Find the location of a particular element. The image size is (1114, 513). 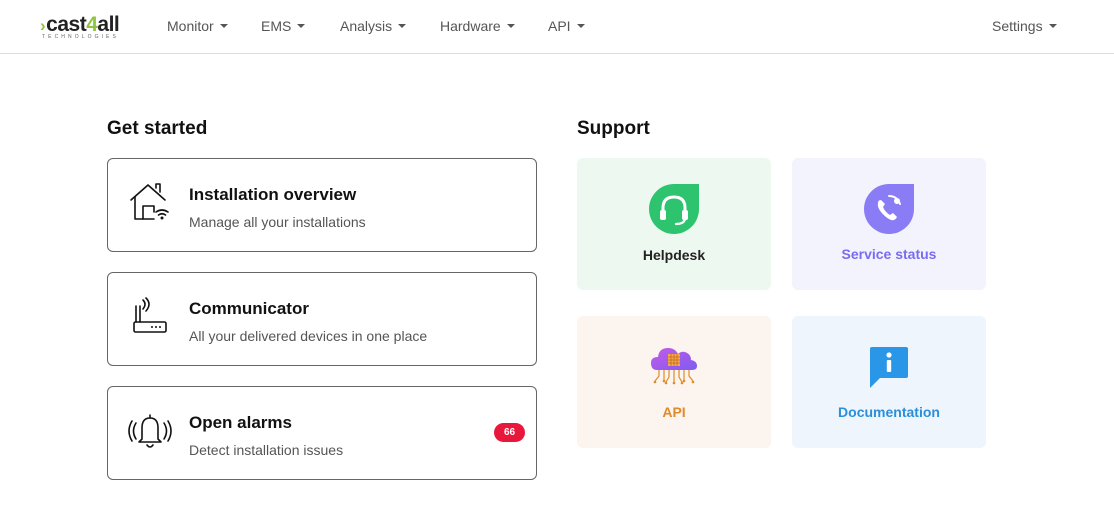

cast4all-logo: ›cast4all TECHNOLOGIES is located at coordinates (87, 27).